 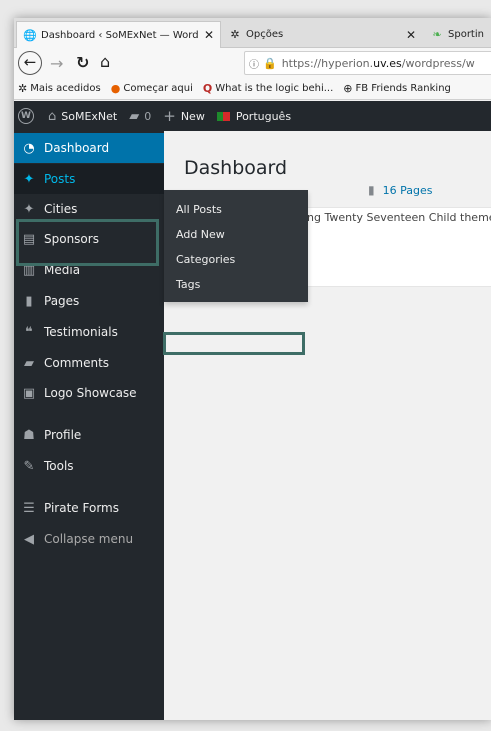 I want to click on bookmark-fb-friends: ⊕ FB Friends Ranking, so click(x=397, y=88).